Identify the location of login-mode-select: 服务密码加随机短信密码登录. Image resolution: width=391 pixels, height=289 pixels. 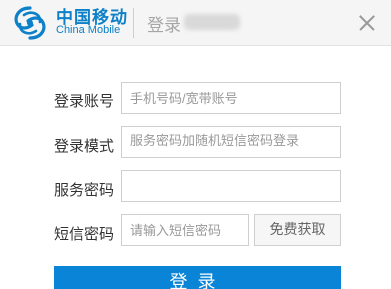
(231, 142).